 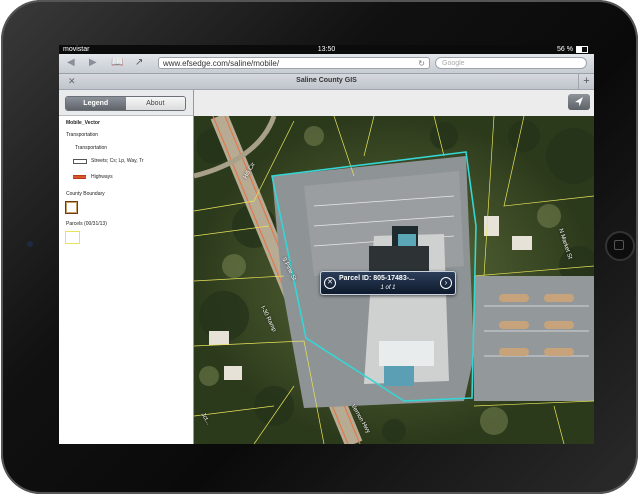 I want to click on forward-arrow-icon: ▶, so click(x=93, y=62).